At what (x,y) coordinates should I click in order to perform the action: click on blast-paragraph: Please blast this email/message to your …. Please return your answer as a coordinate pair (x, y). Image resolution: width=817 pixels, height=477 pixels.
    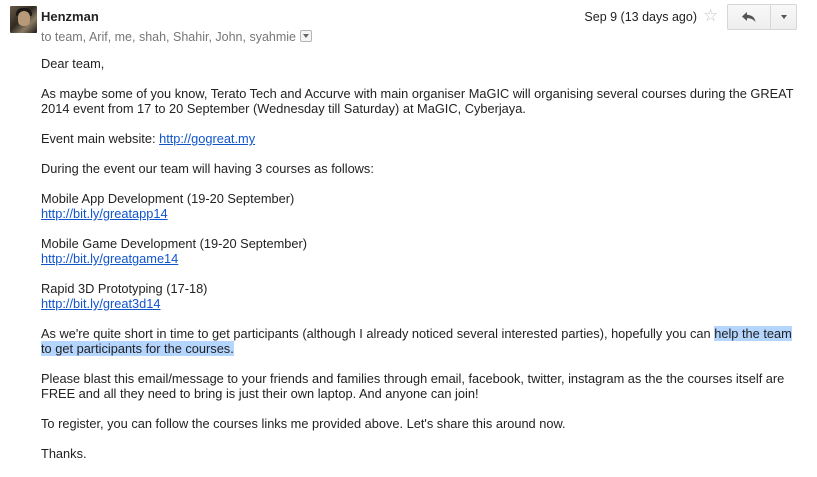
    Looking at the image, I should click on (413, 386).